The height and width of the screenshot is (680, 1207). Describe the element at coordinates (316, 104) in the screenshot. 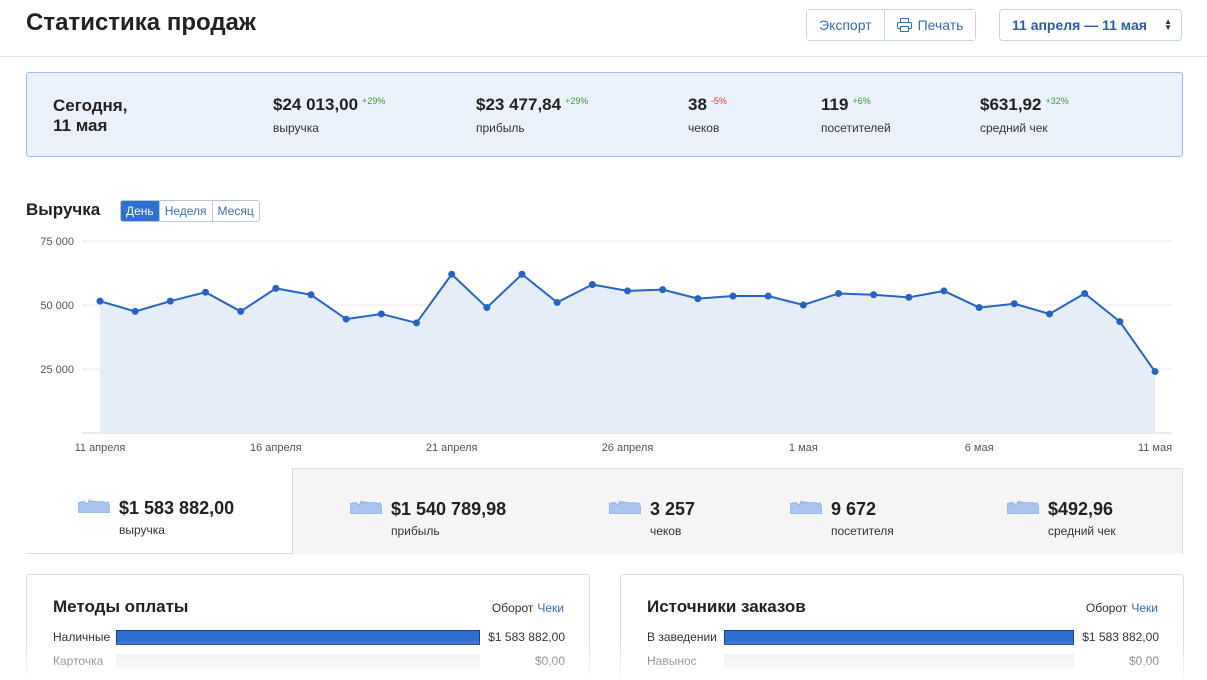

I see `kpi-value: $24 013,00` at that location.